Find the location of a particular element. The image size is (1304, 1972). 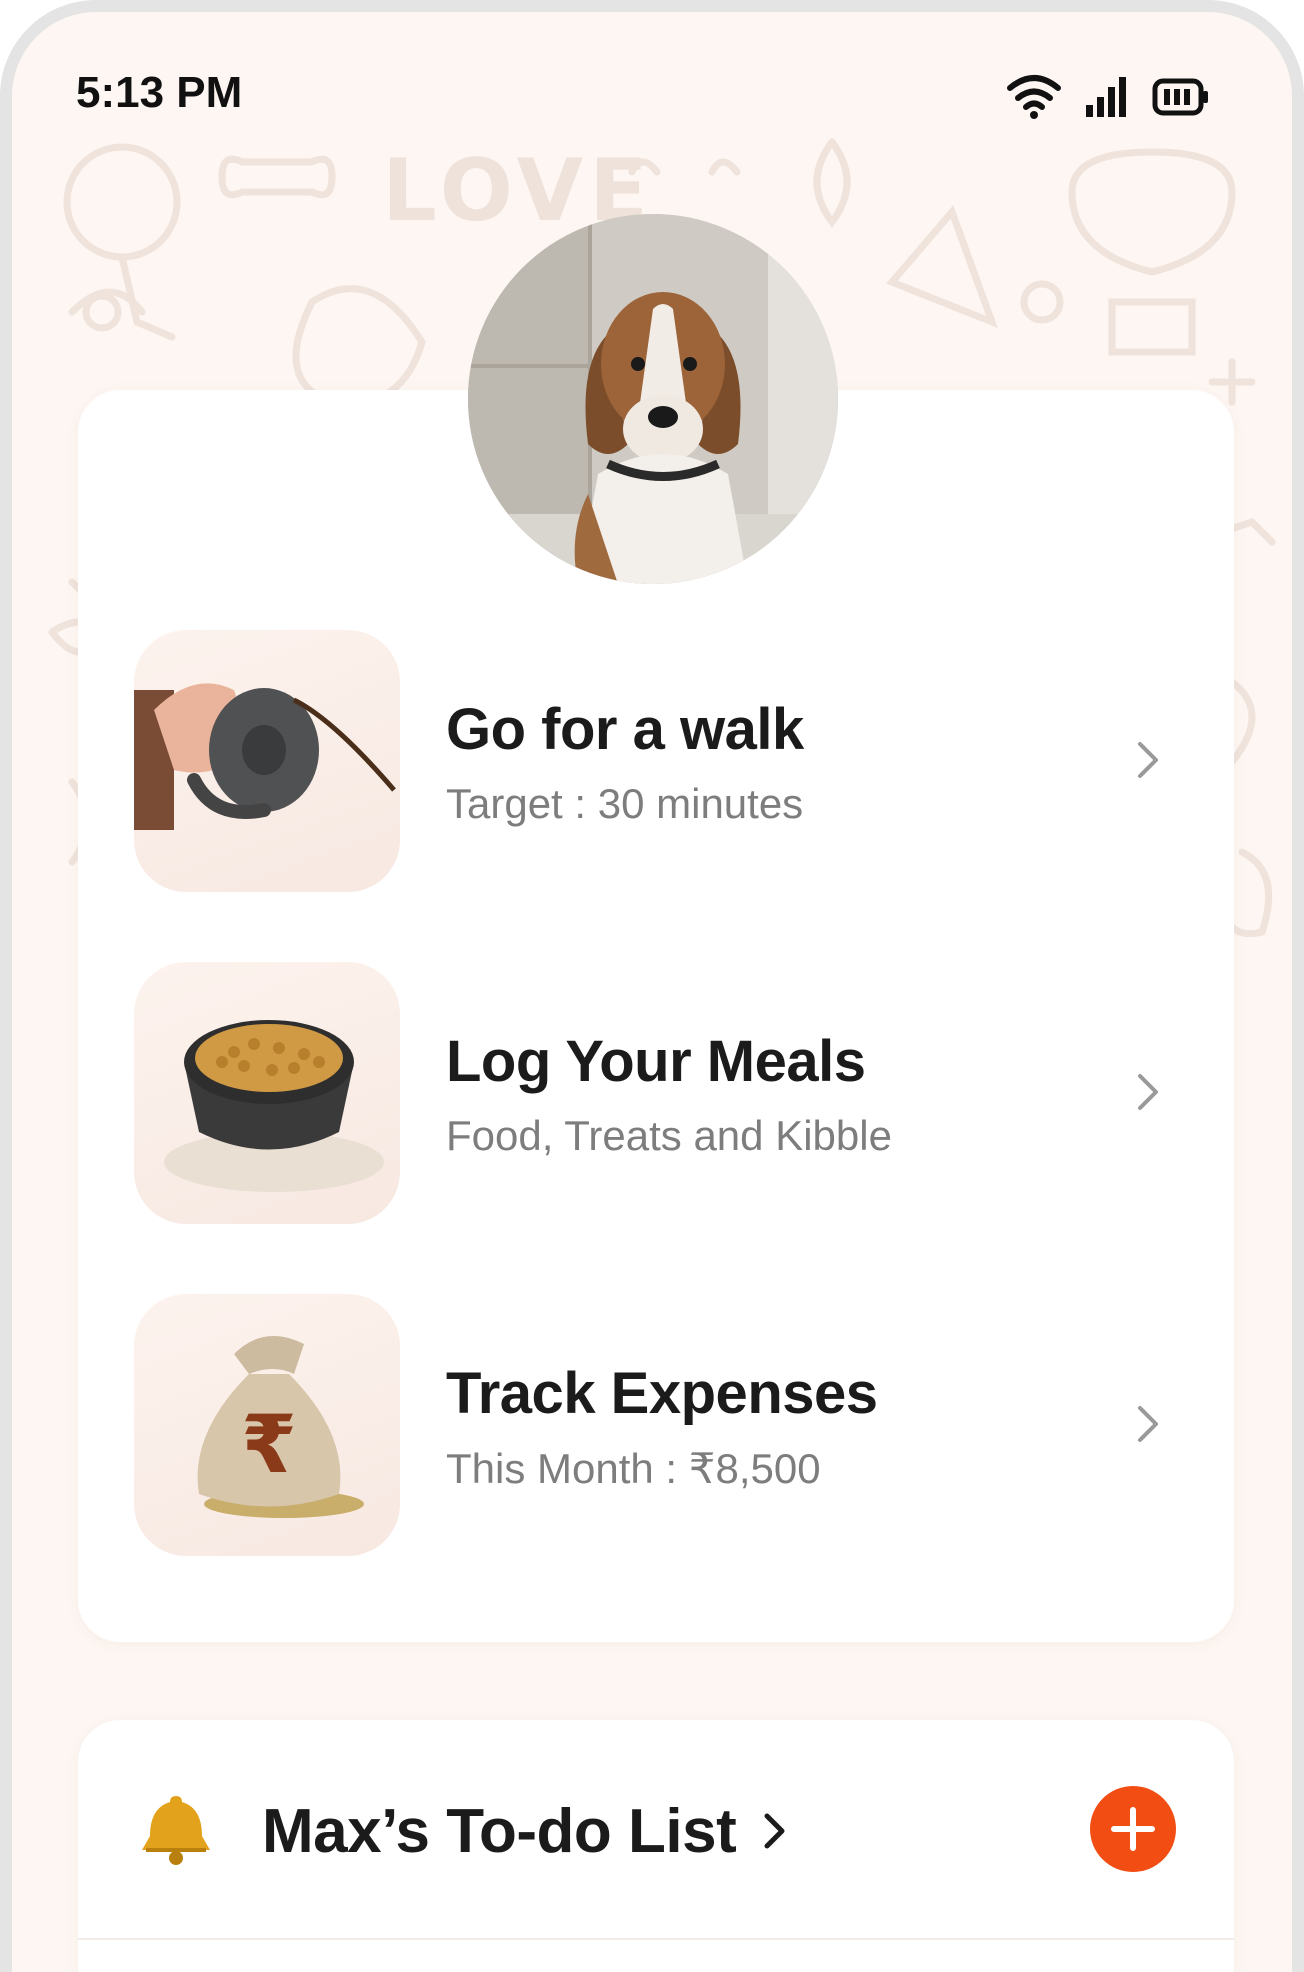

pet-avatar is located at coordinates (653, 399).